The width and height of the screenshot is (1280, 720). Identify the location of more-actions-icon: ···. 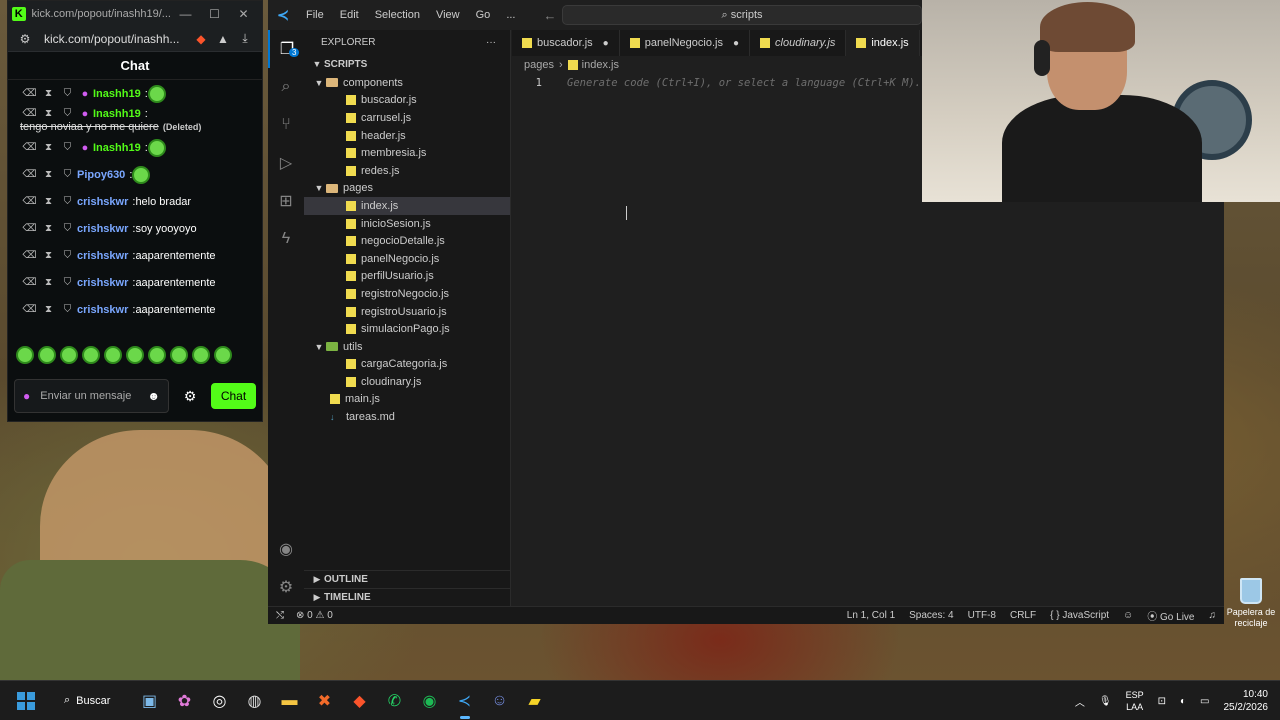
(491, 42).